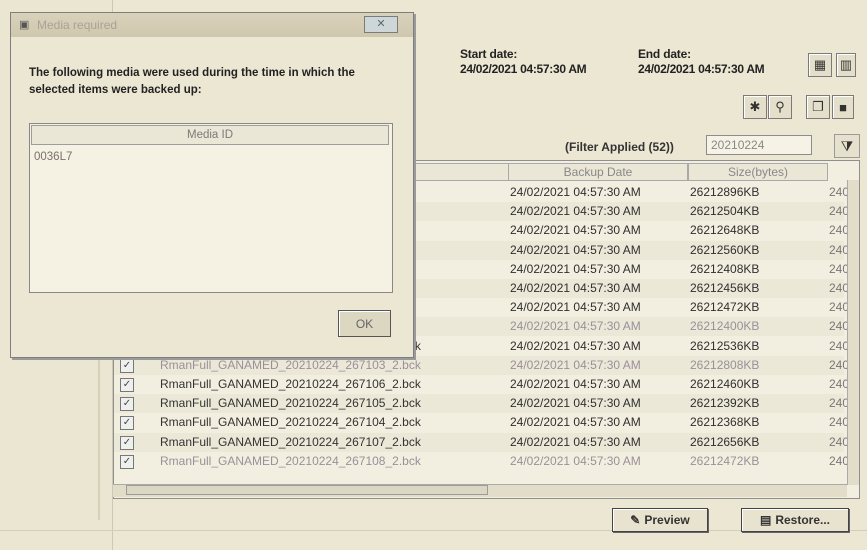 Image resolution: width=867 pixels, height=550 pixels. Describe the element at coordinates (290, 384) in the screenshot. I see `file-name-cell: RmanFull_GANAMED_20210224_267106_2.bck` at that location.